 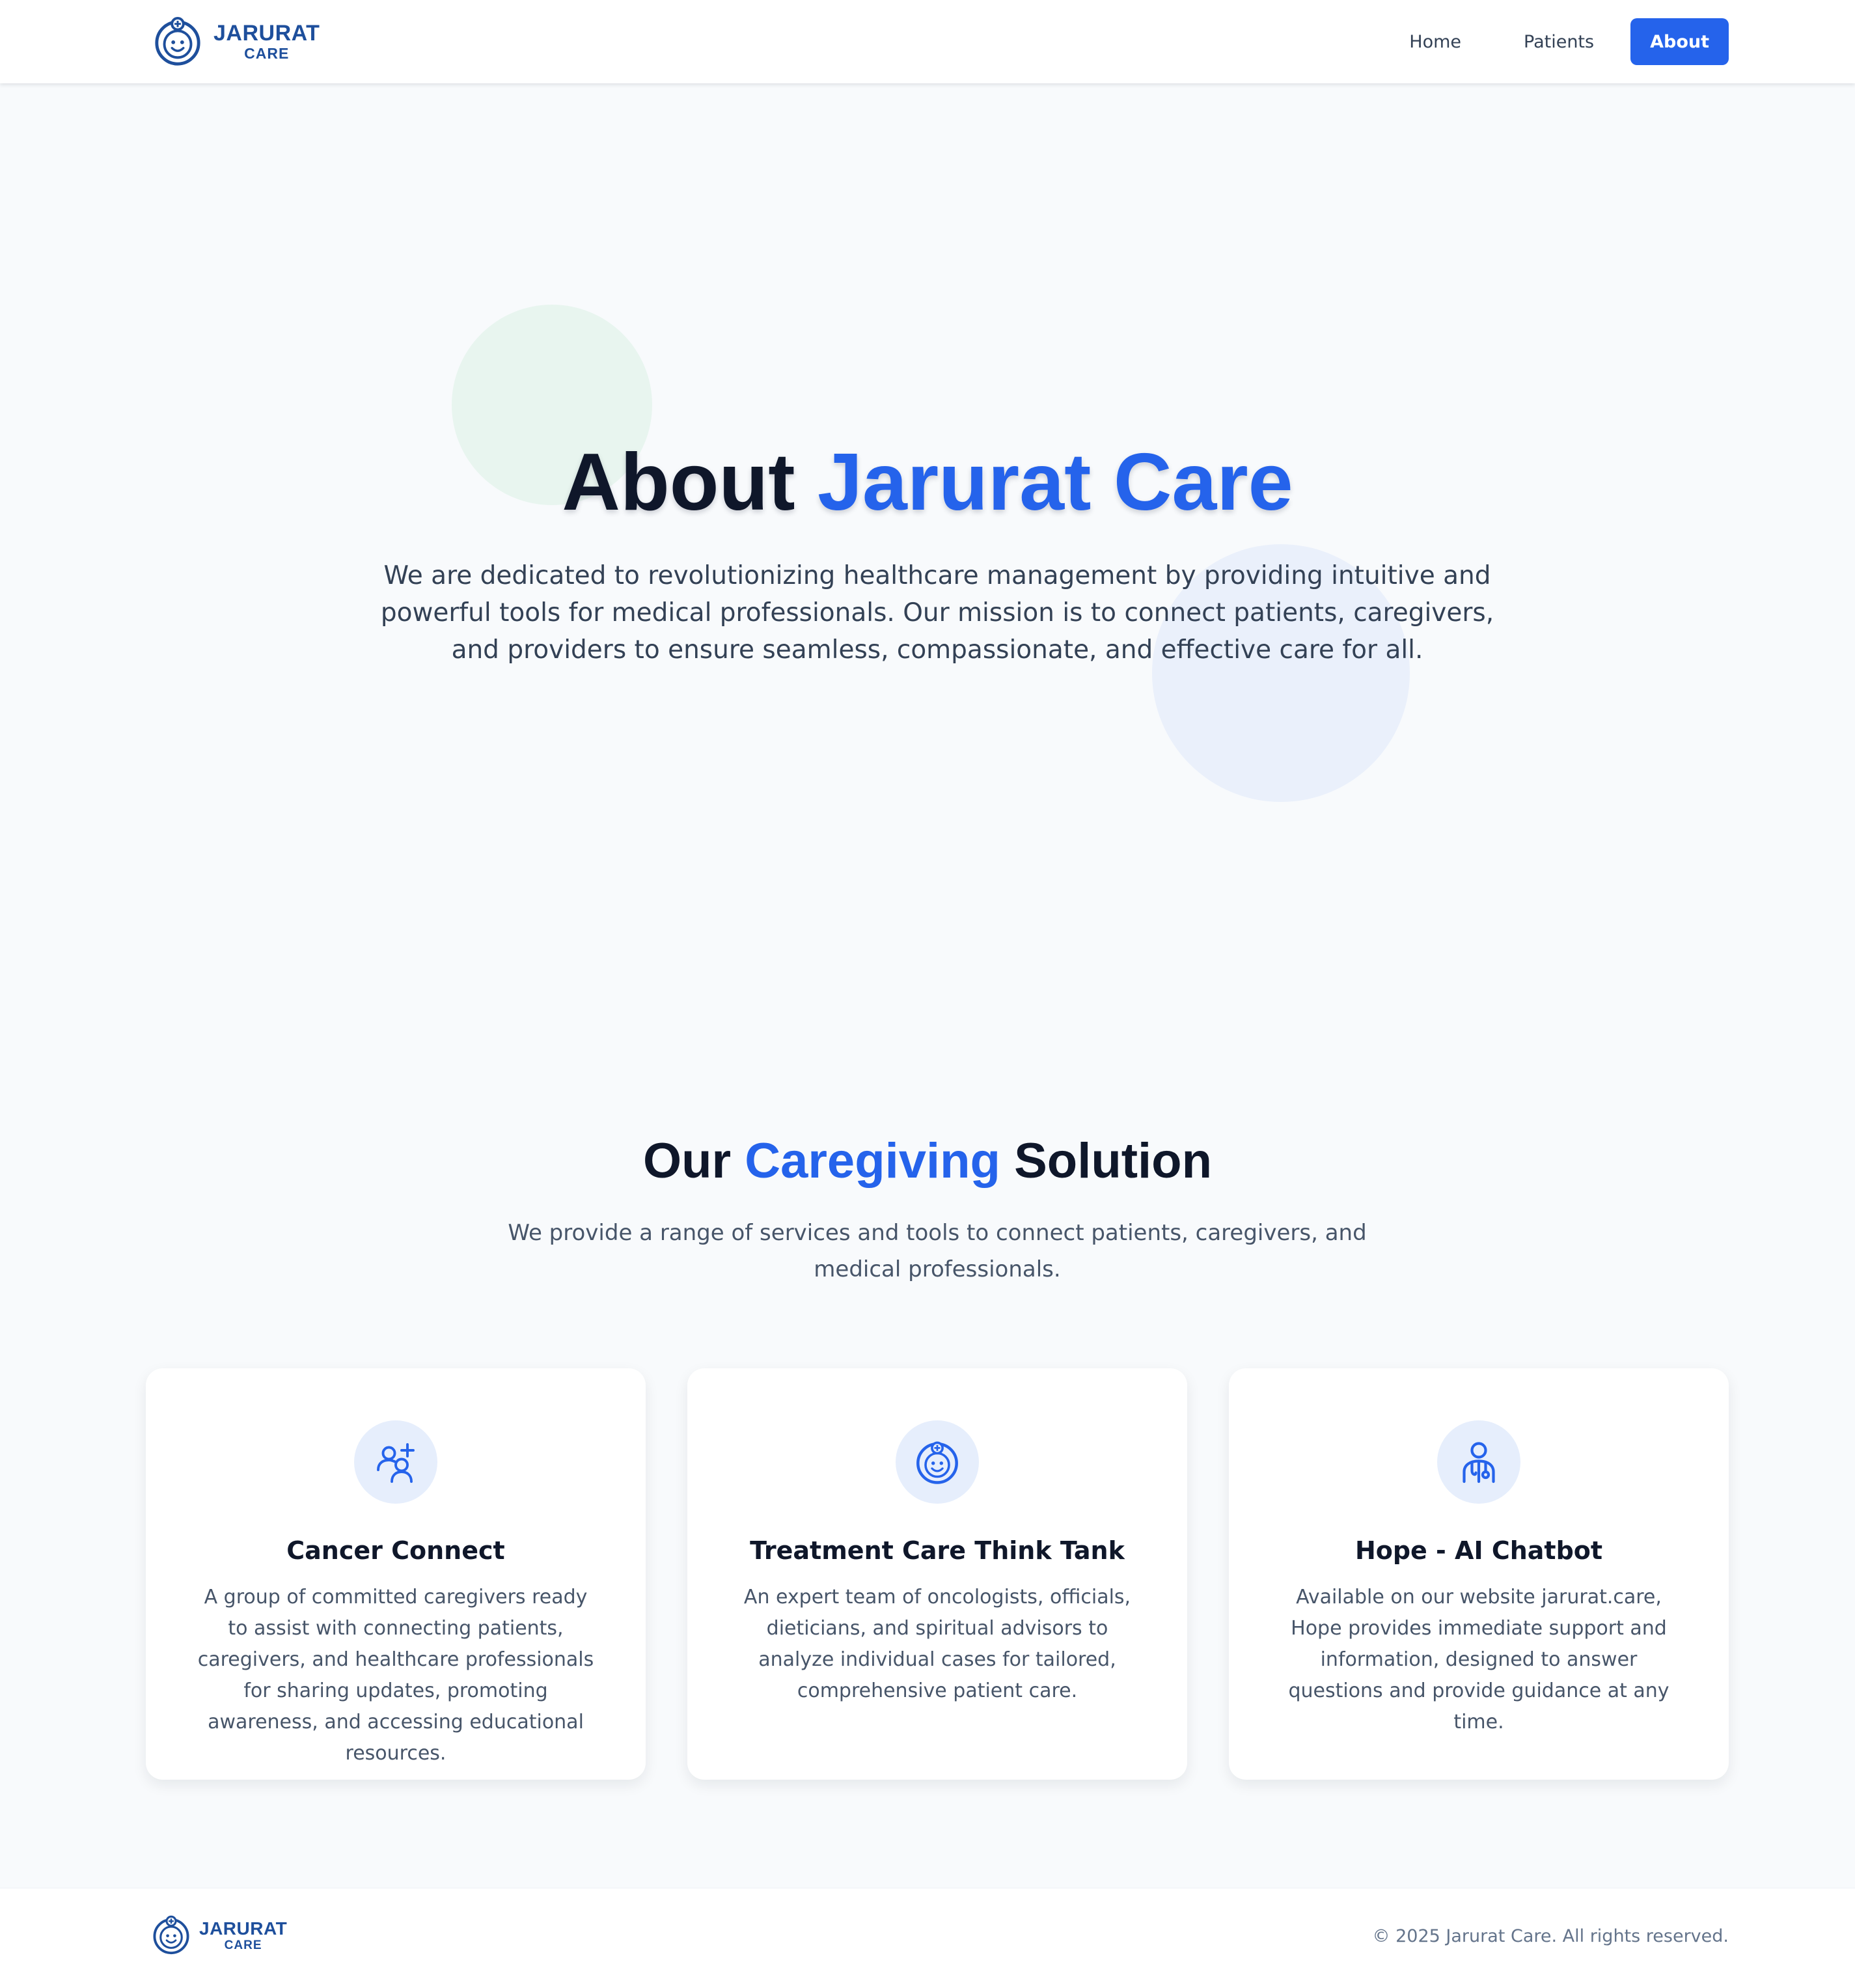 What do you see at coordinates (690, 482) in the screenshot?
I see `hero-title-prefix: About` at bounding box center [690, 482].